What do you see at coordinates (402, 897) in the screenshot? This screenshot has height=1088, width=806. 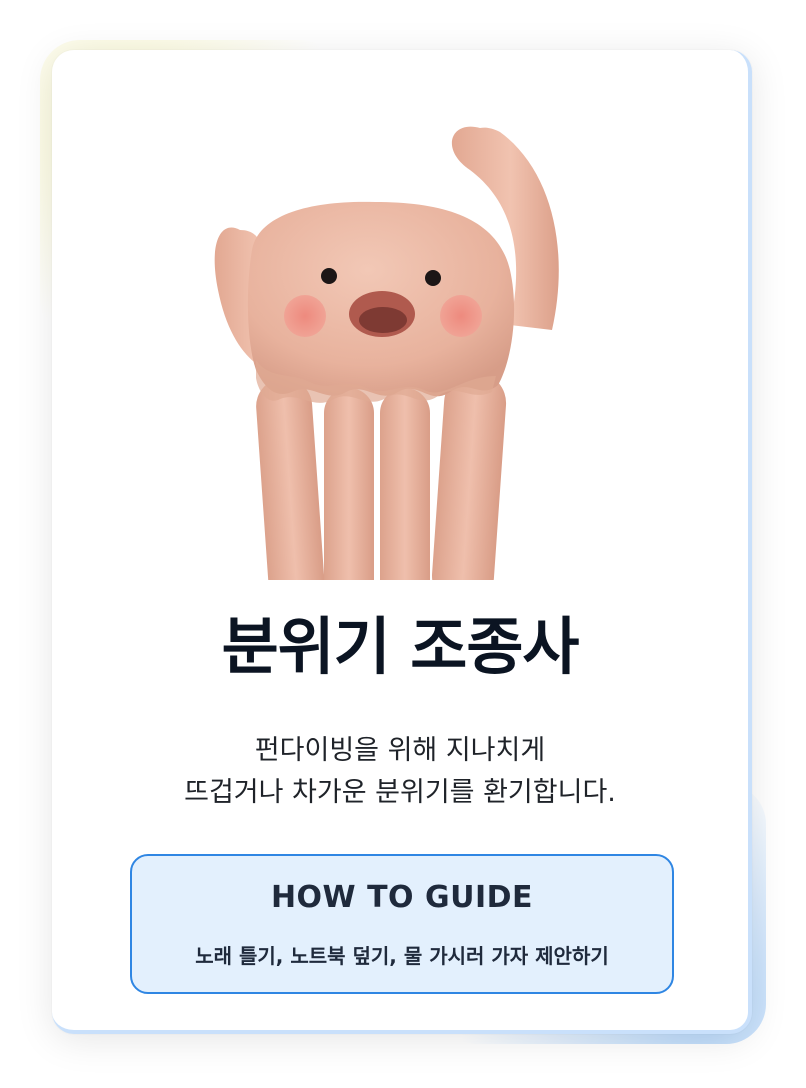 I see `guide-title: HOW TO GUIDE` at bounding box center [402, 897].